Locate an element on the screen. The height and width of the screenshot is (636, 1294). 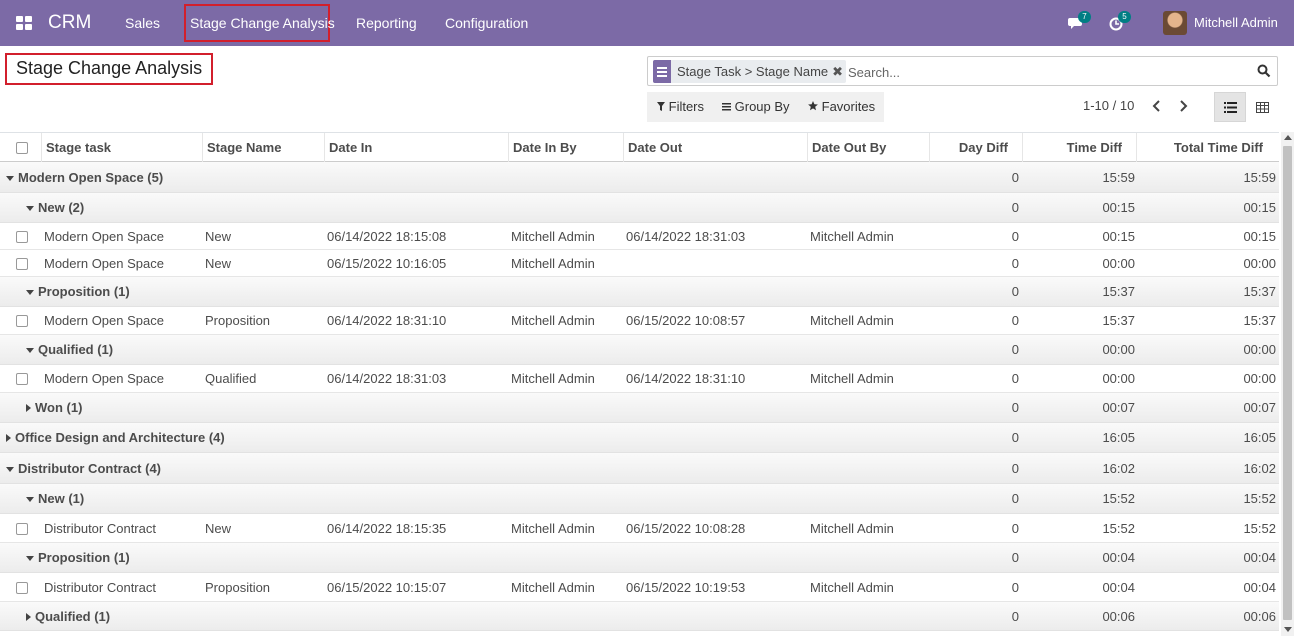
list-icon is located at coordinates (1230, 107).